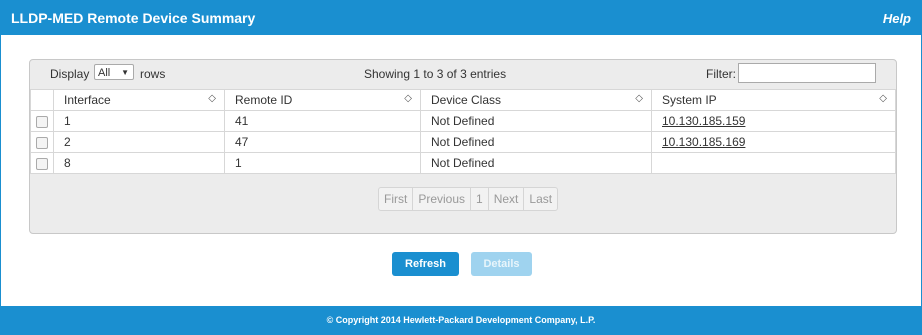  Describe the element at coordinates (507, 199) in the screenshot. I see `next-page-button: Next` at that location.